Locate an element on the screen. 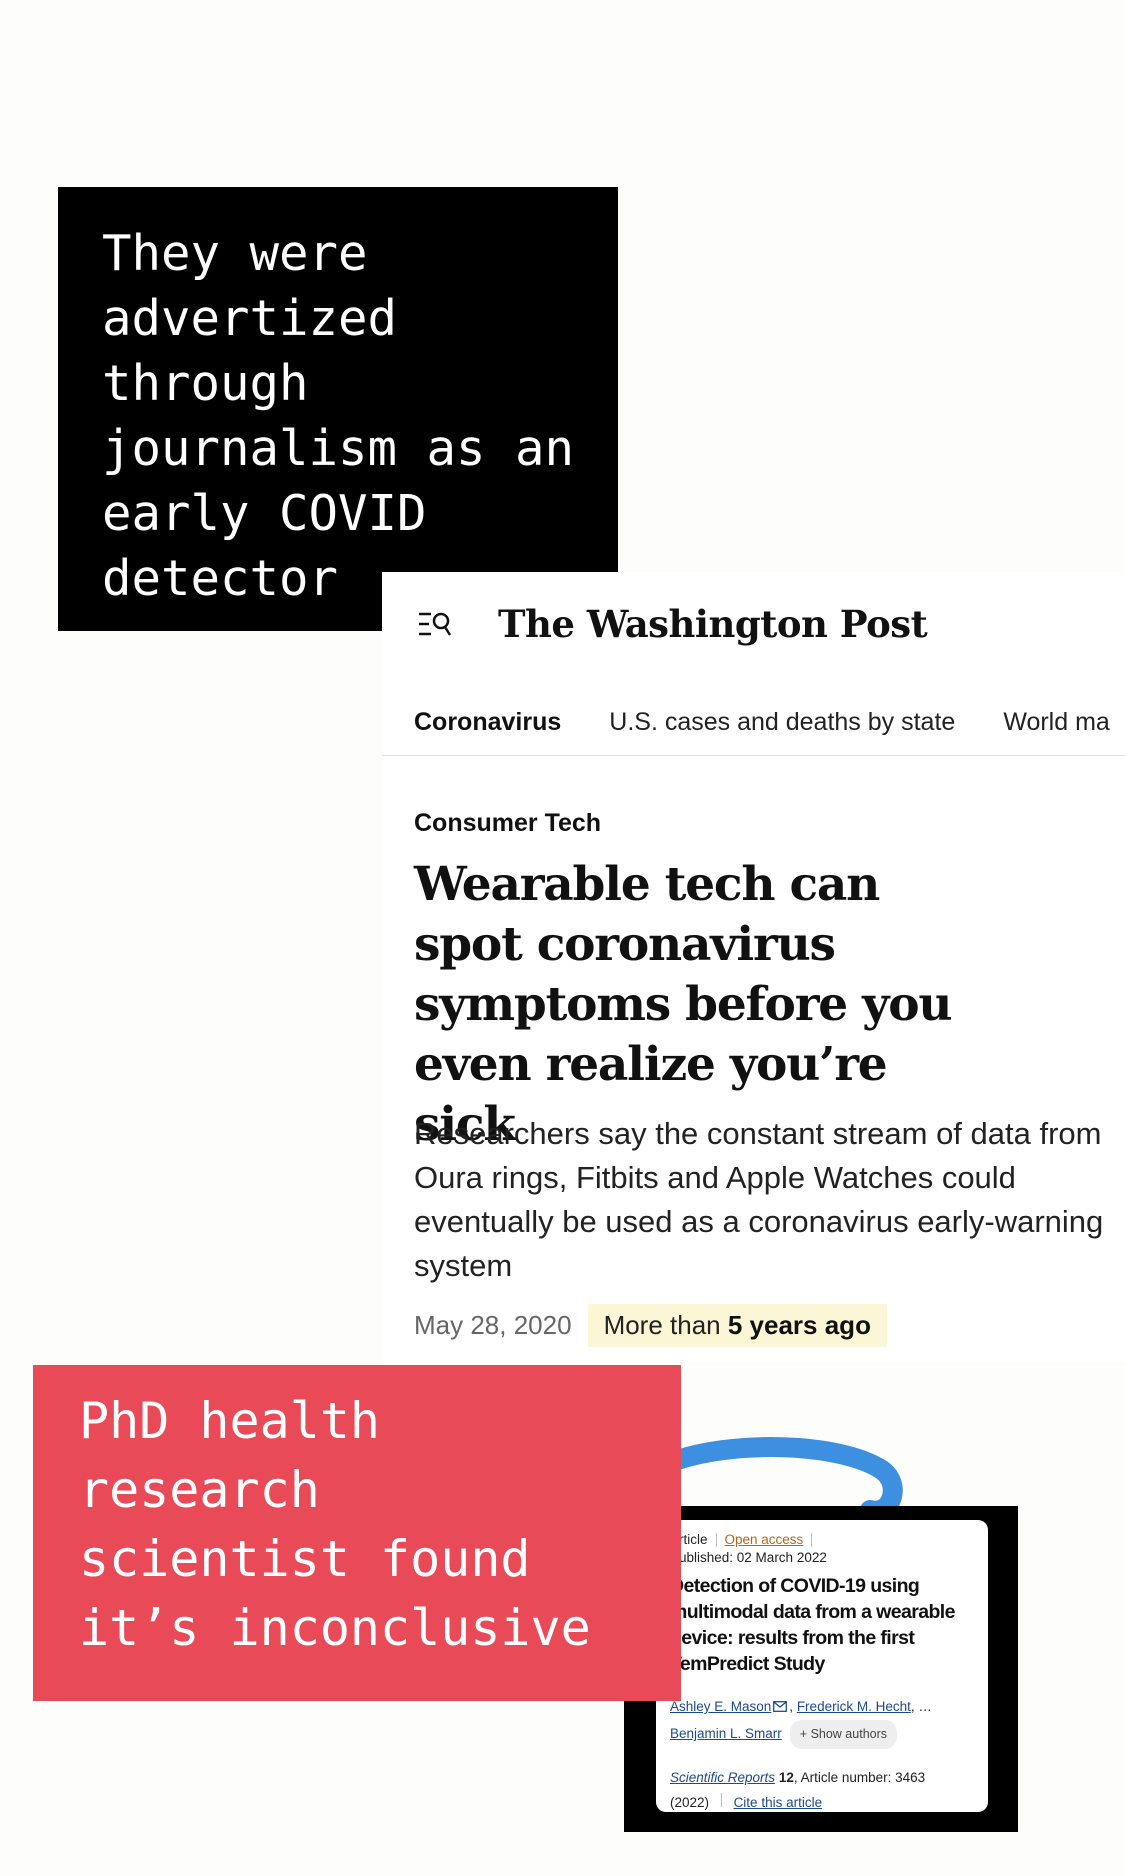 The width and height of the screenshot is (1125, 1876). caption-bottom-line: scientist found is located at coordinates (305, 1559).